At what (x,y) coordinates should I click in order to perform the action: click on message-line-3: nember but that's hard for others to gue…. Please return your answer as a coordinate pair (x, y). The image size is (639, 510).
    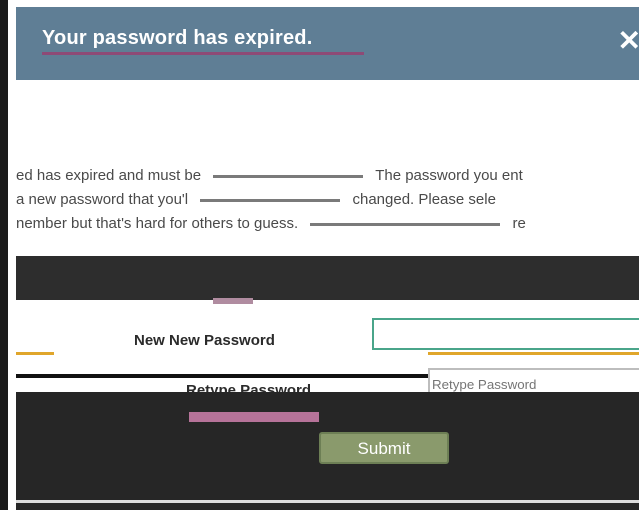
    Looking at the image, I should click on (327, 224).